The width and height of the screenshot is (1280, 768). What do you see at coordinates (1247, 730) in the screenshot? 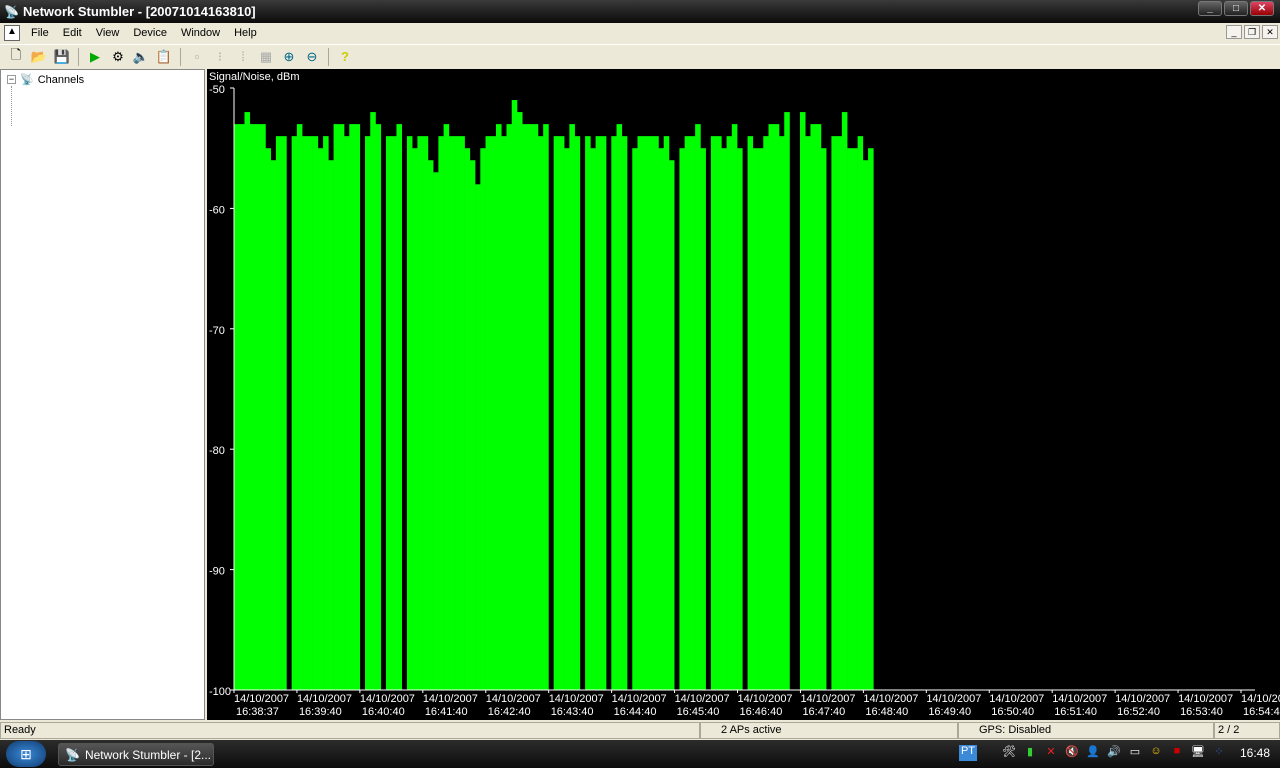
I see `status-count: 2 / 2` at bounding box center [1247, 730].